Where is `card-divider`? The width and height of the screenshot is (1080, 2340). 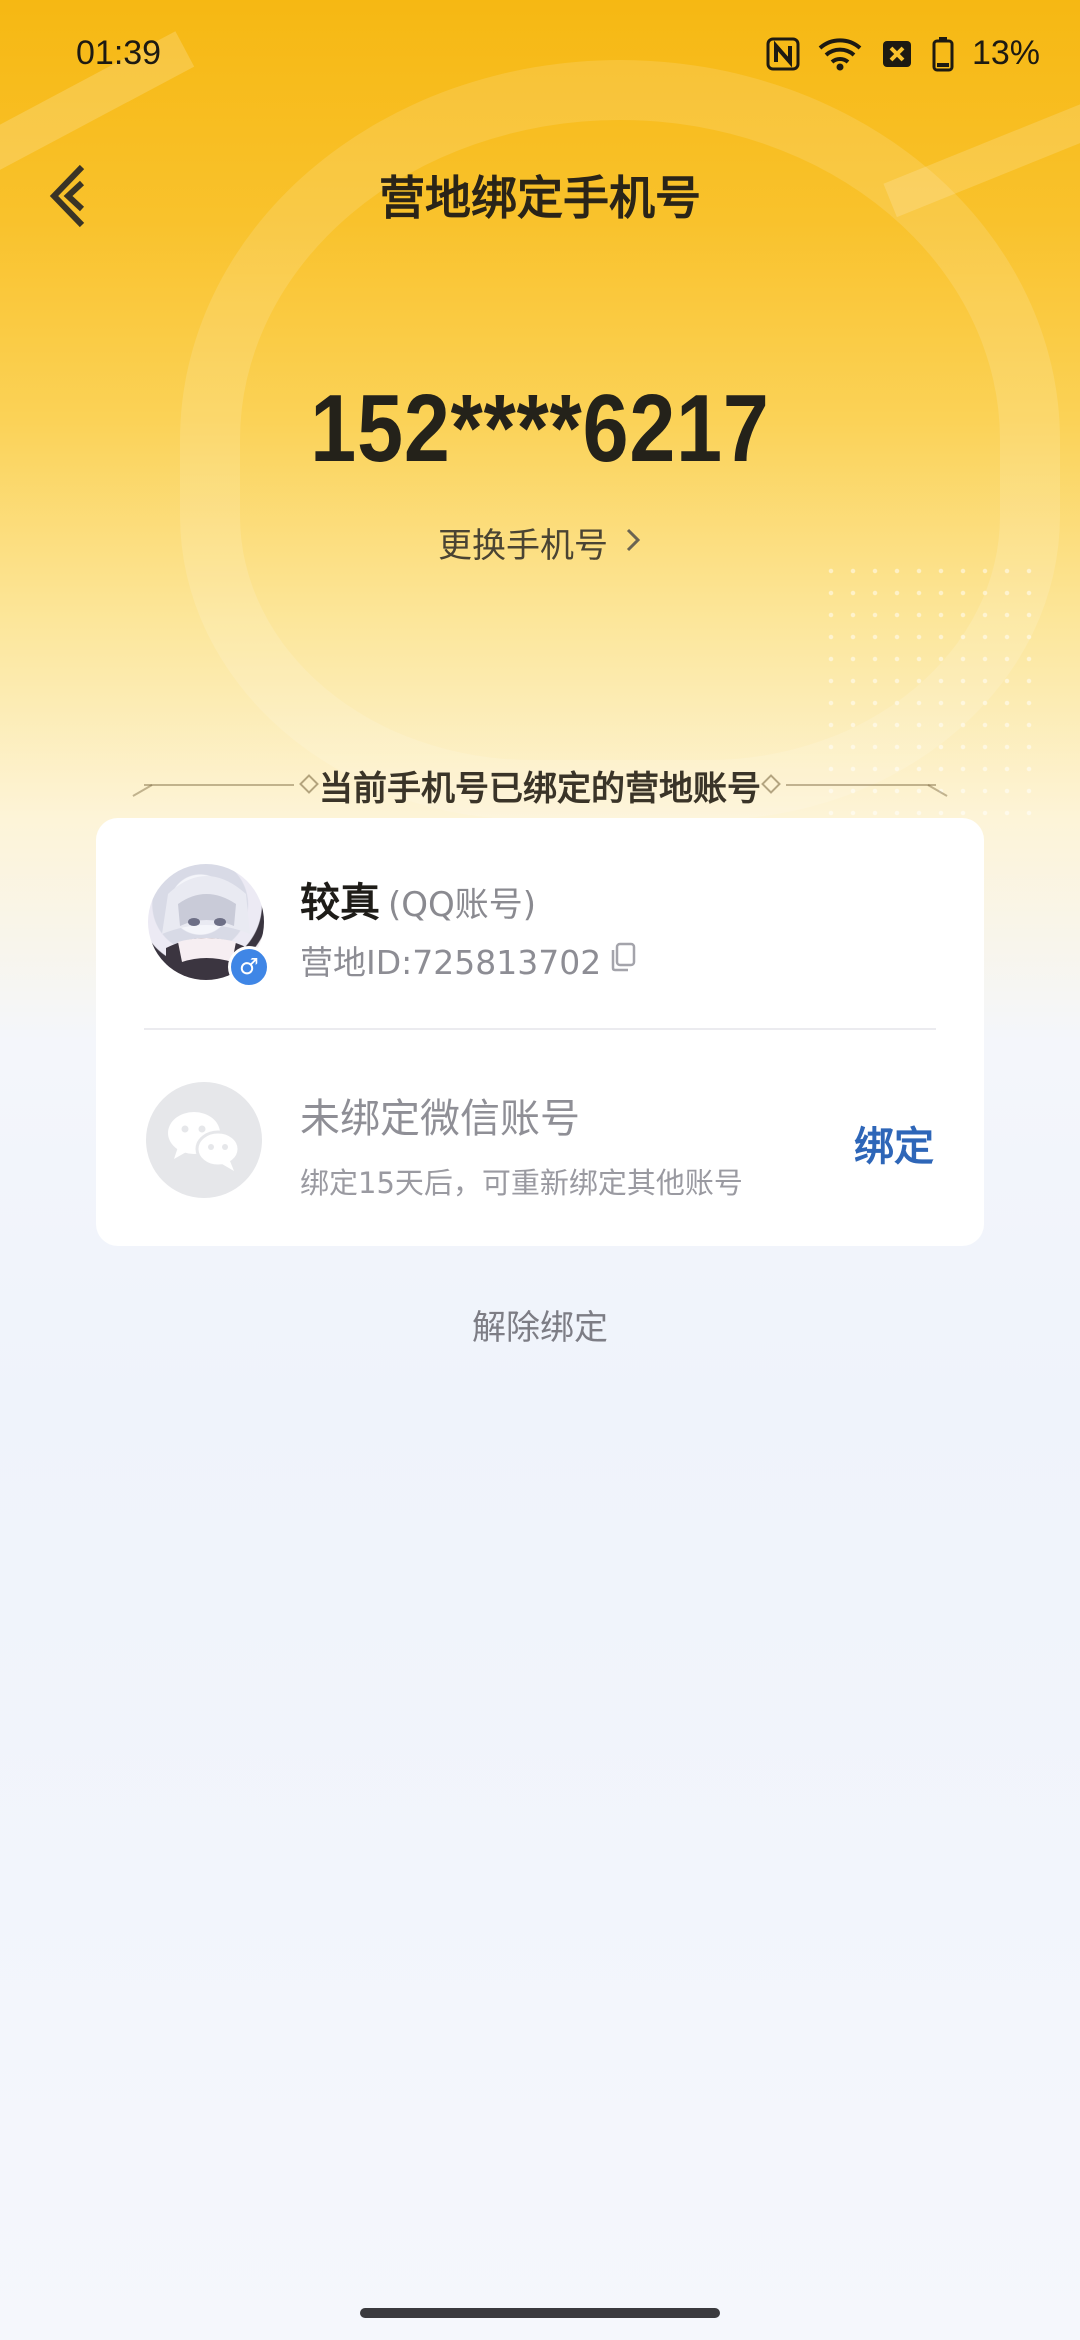 card-divider is located at coordinates (540, 1029).